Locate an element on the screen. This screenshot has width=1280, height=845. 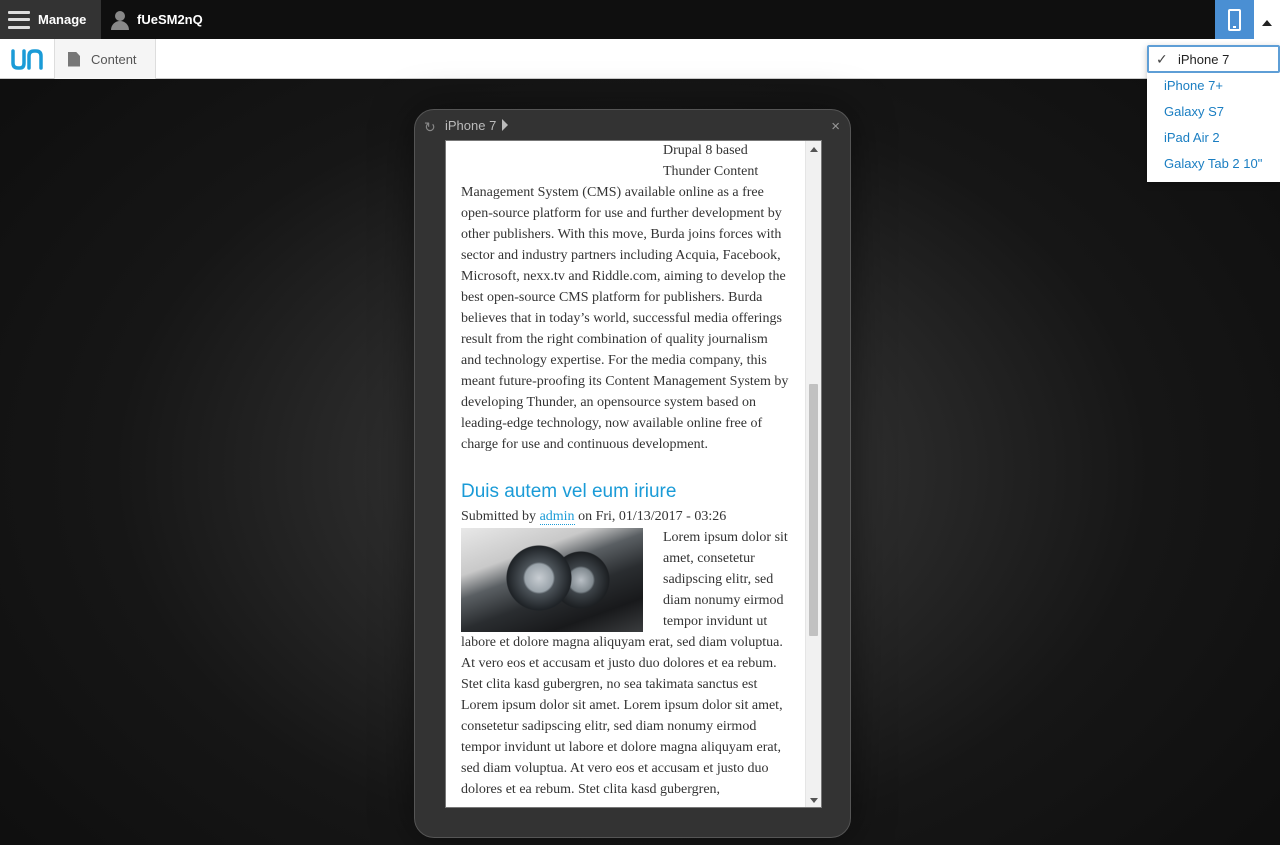
device-option-iphone-7: ✓ iPhone 7 is located at coordinates (1213, 59).